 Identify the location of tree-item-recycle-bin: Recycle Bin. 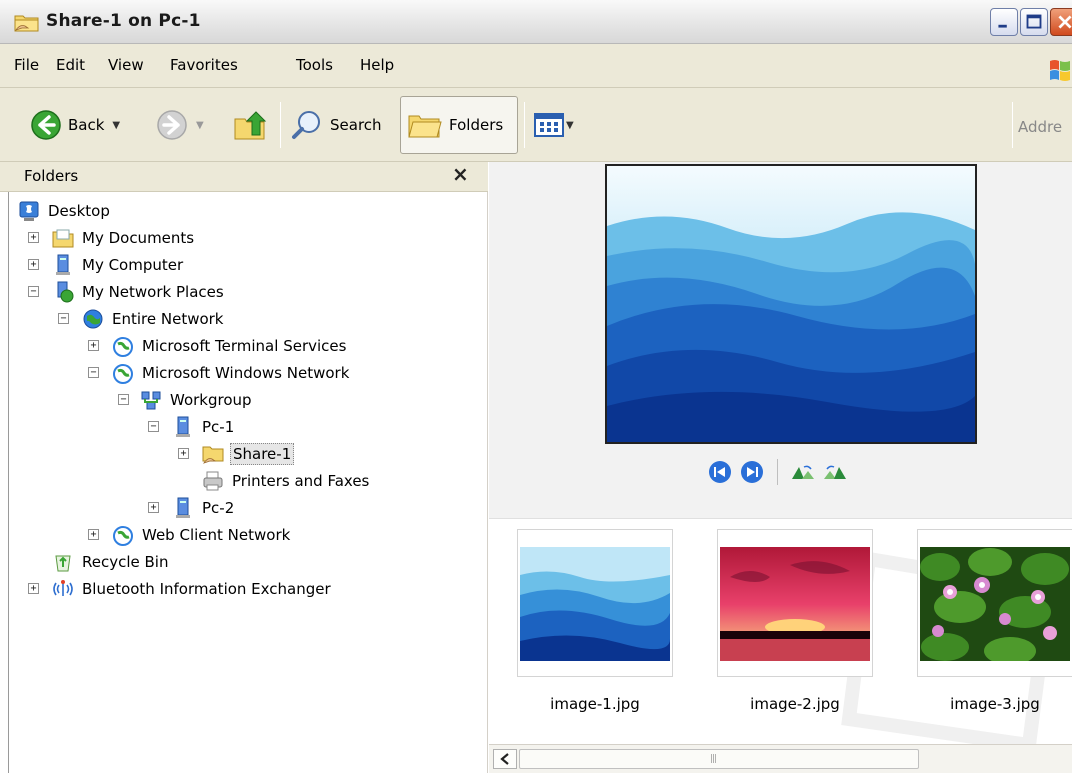
(111, 562).